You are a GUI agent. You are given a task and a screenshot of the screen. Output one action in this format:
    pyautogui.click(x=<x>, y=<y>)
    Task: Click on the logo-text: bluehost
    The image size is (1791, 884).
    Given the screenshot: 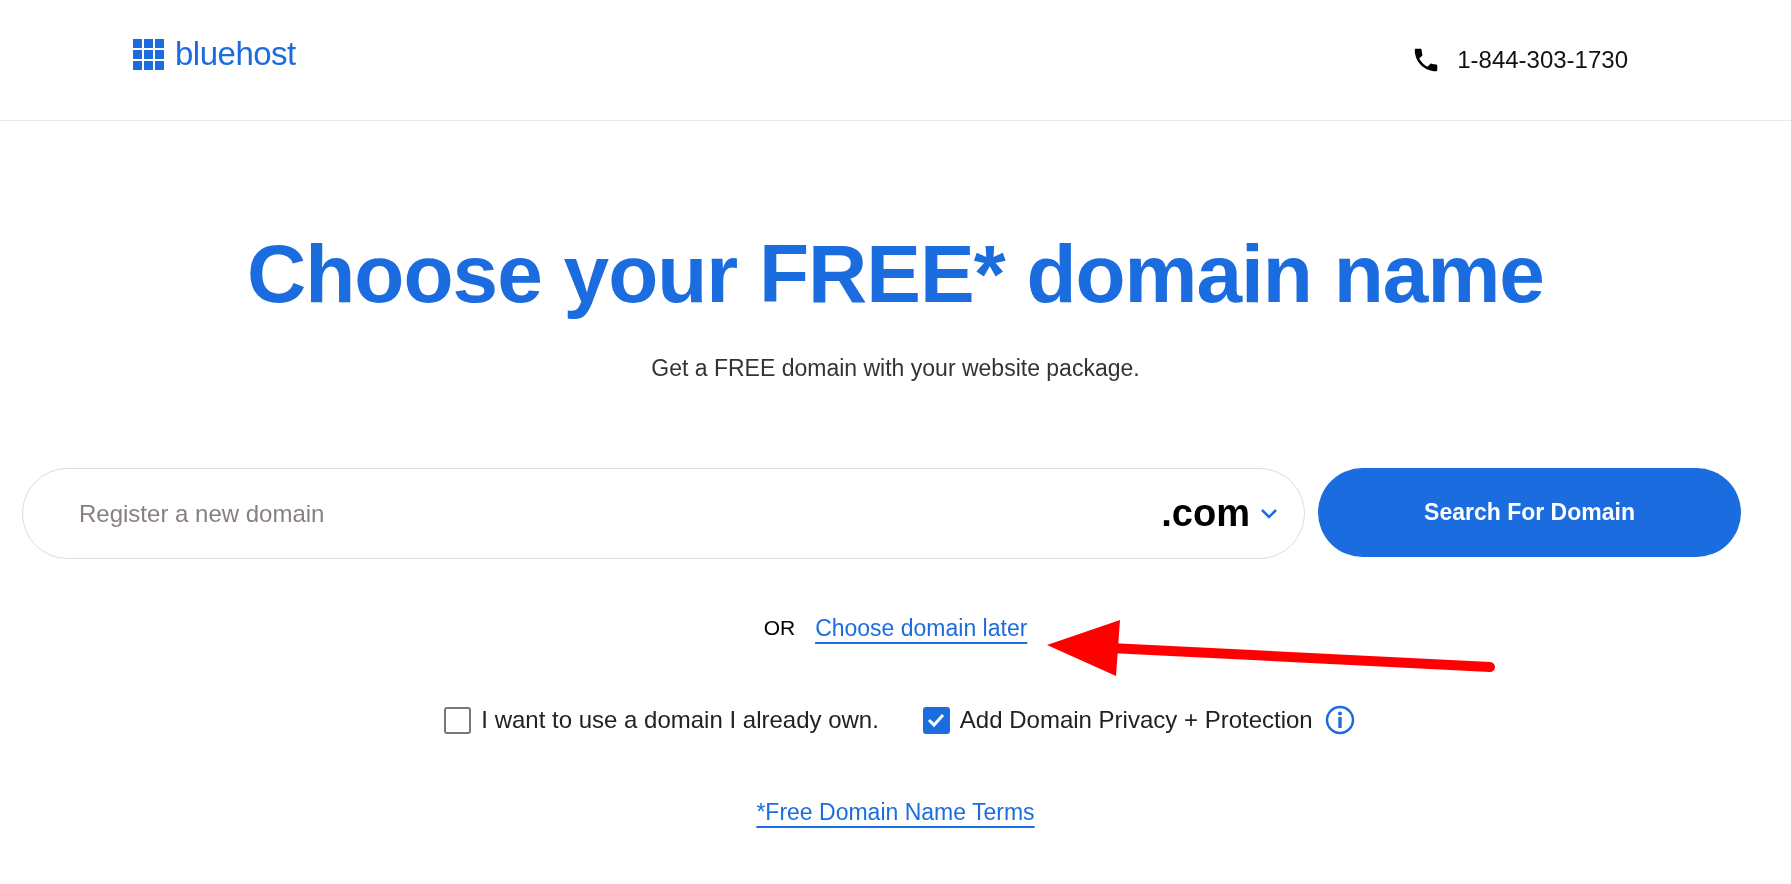 What is the action you would take?
    pyautogui.click(x=235, y=54)
    